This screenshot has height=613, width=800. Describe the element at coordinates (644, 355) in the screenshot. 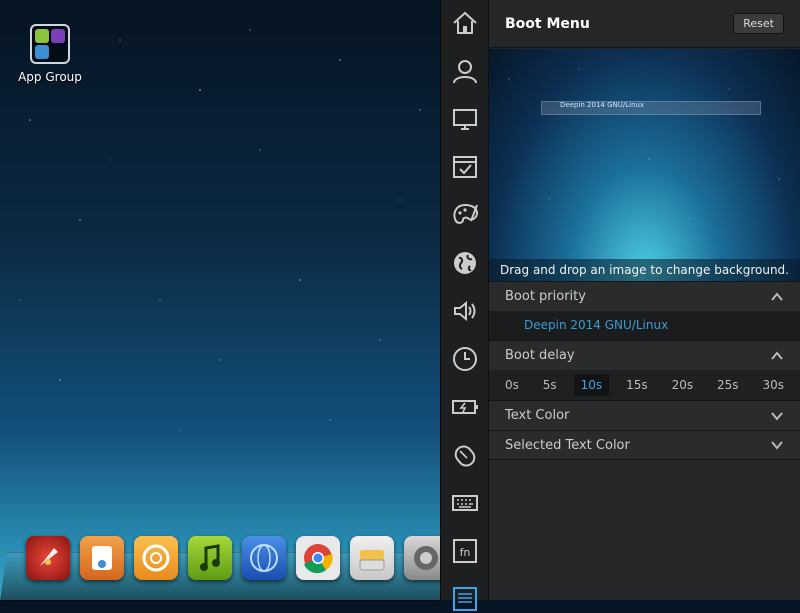

I see `boot-delay-header: Boot delay` at that location.